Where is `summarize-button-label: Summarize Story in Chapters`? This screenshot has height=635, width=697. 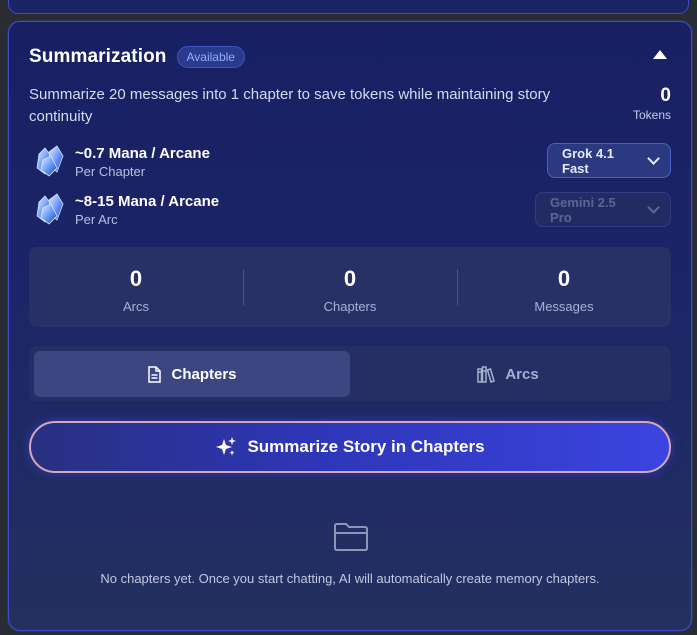
summarize-button-label: Summarize Story in Chapters is located at coordinates (366, 446).